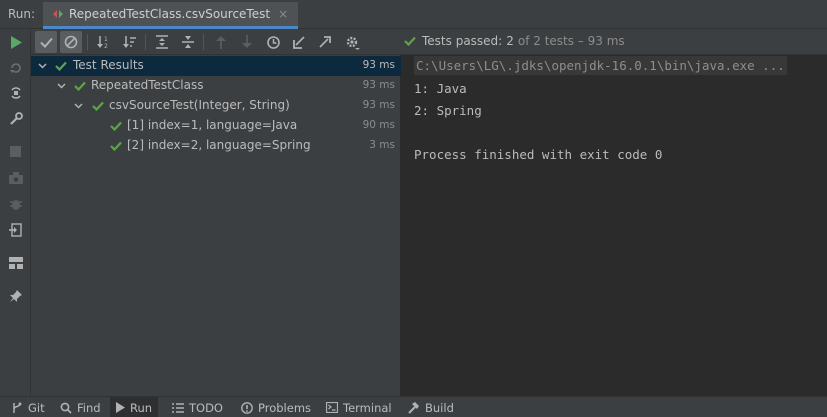 This screenshot has height=417, width=827. I want to click on toggle-auto-test-icon, so click(15, 92).